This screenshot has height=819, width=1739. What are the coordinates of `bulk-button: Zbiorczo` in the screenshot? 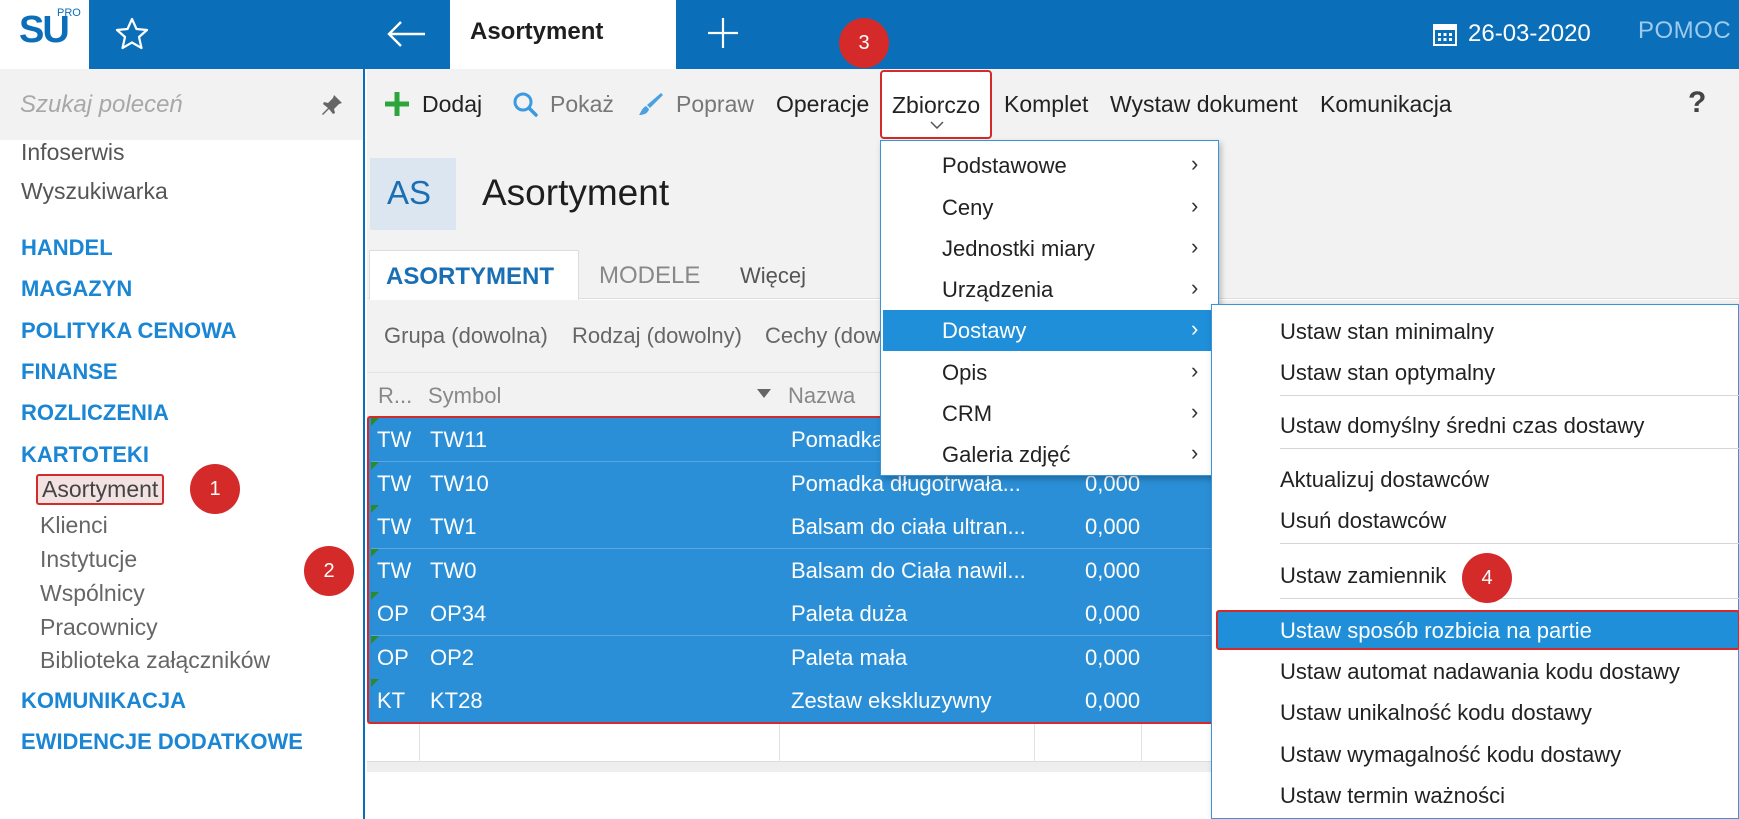 It's located at (936, 104).